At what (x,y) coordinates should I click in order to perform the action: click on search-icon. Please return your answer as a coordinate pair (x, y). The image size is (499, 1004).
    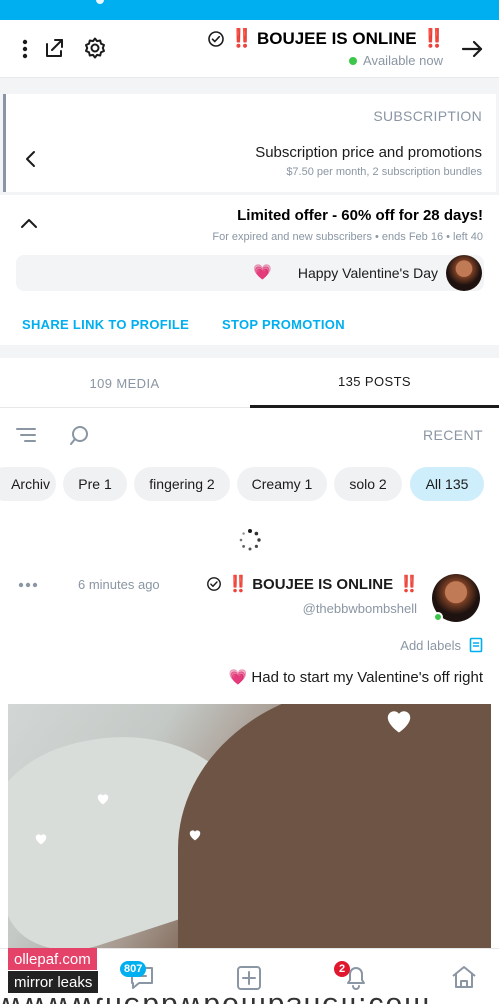
    Looking at the image, I should click on (79, 436).